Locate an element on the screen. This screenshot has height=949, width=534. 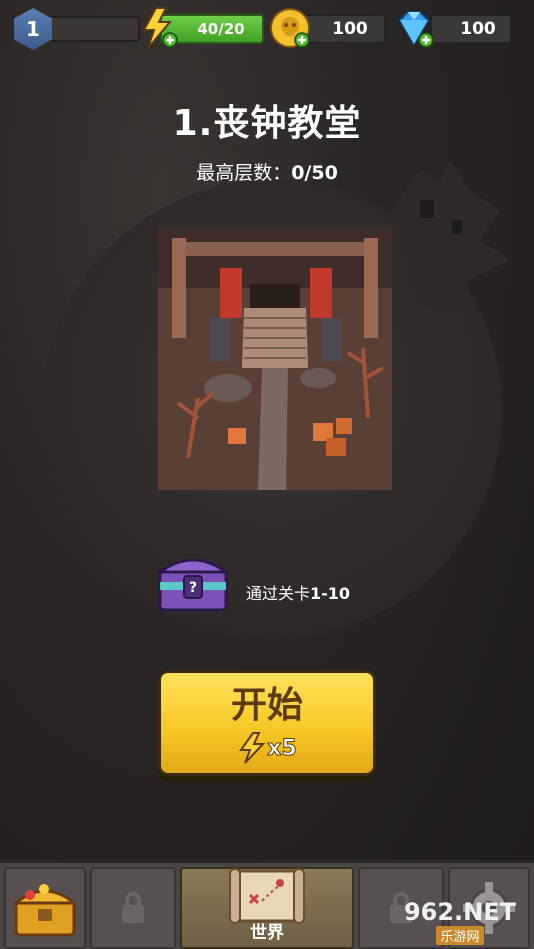
reward-condition: 通过关卡1-10 is located at coordinates (298, 592).